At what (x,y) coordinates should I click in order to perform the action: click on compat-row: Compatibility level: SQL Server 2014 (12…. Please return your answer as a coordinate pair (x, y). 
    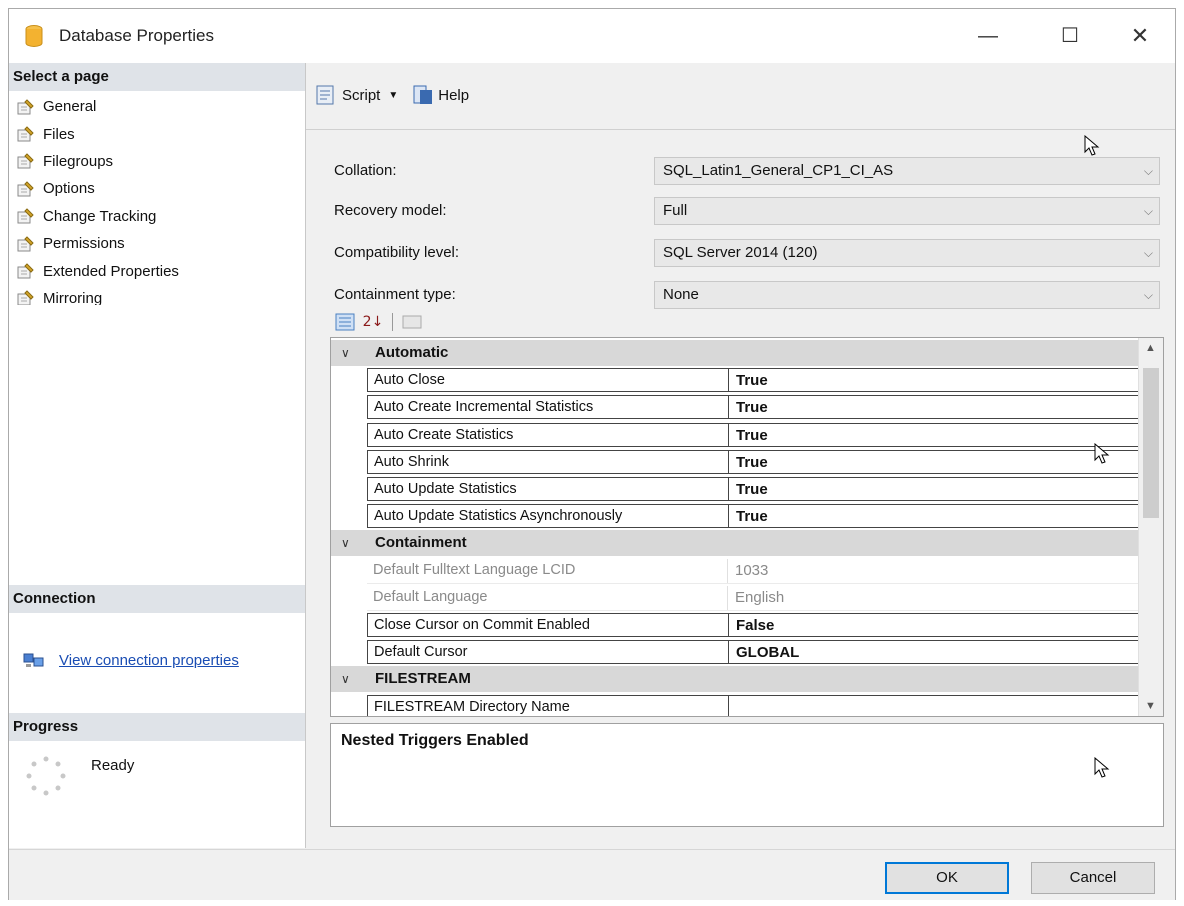
    Looking at the image, I should click on (749, 253).